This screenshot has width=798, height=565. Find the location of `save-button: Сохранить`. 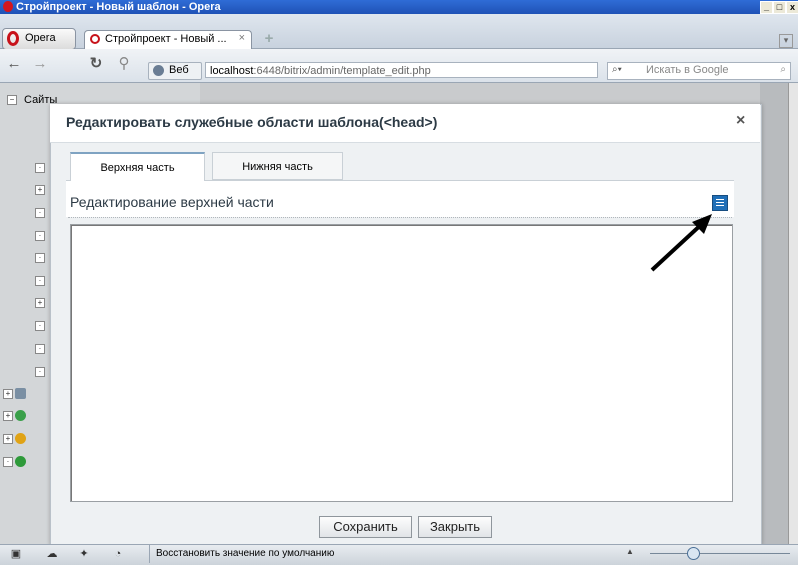

save-button: Сохранить is located at coordinates (365, 527).